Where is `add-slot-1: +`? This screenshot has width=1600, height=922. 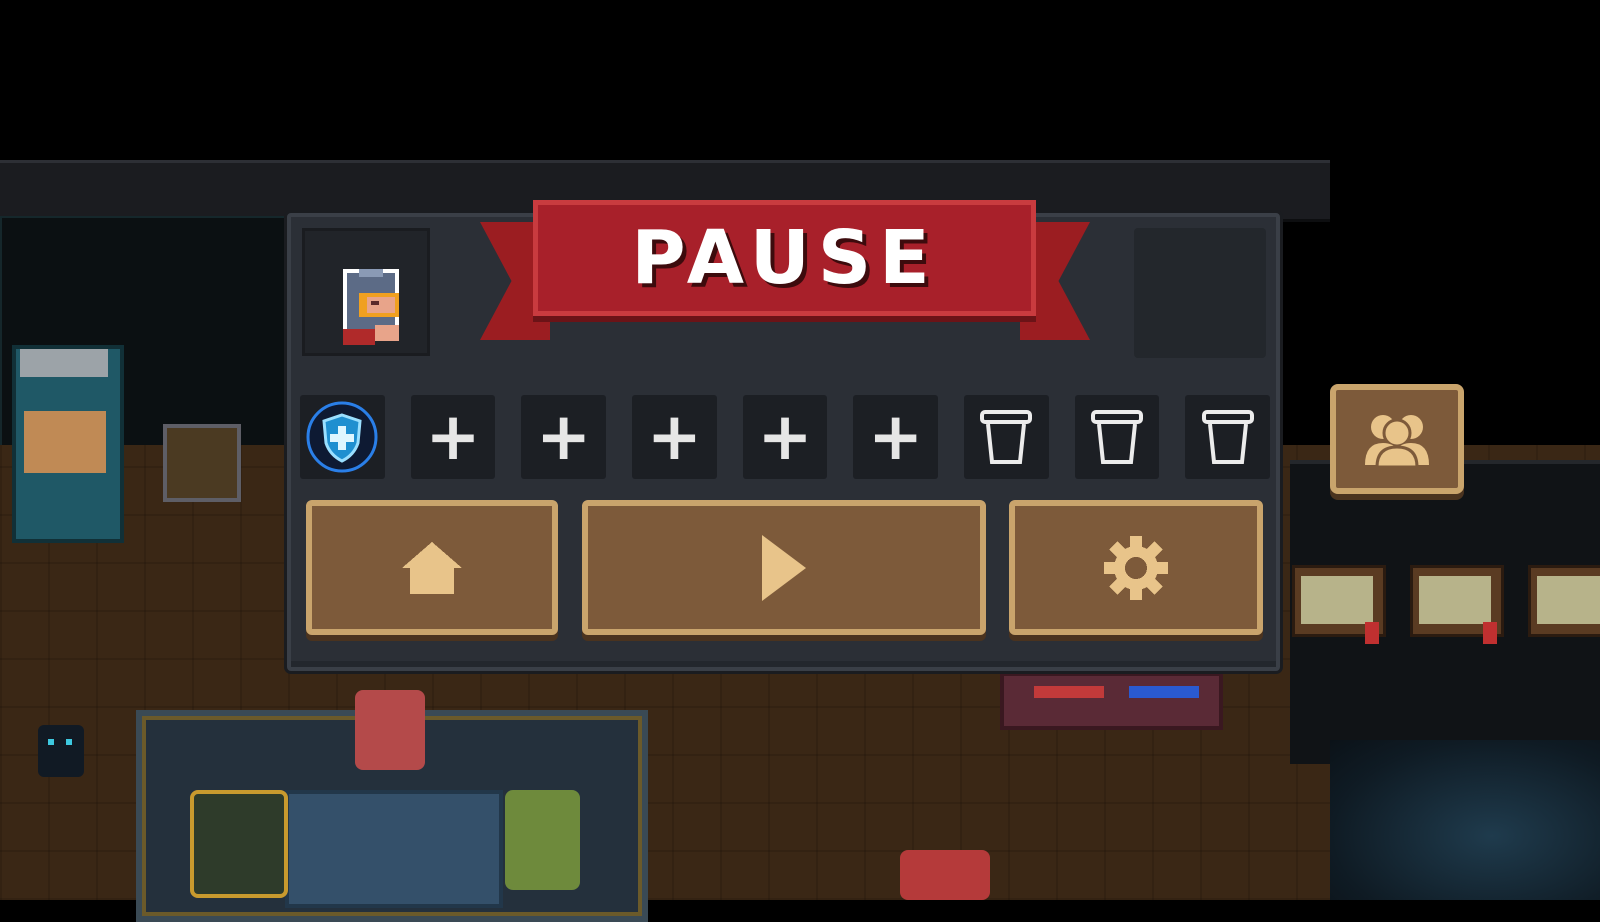
add-slot-1: + is located at coordinates (453, 437).